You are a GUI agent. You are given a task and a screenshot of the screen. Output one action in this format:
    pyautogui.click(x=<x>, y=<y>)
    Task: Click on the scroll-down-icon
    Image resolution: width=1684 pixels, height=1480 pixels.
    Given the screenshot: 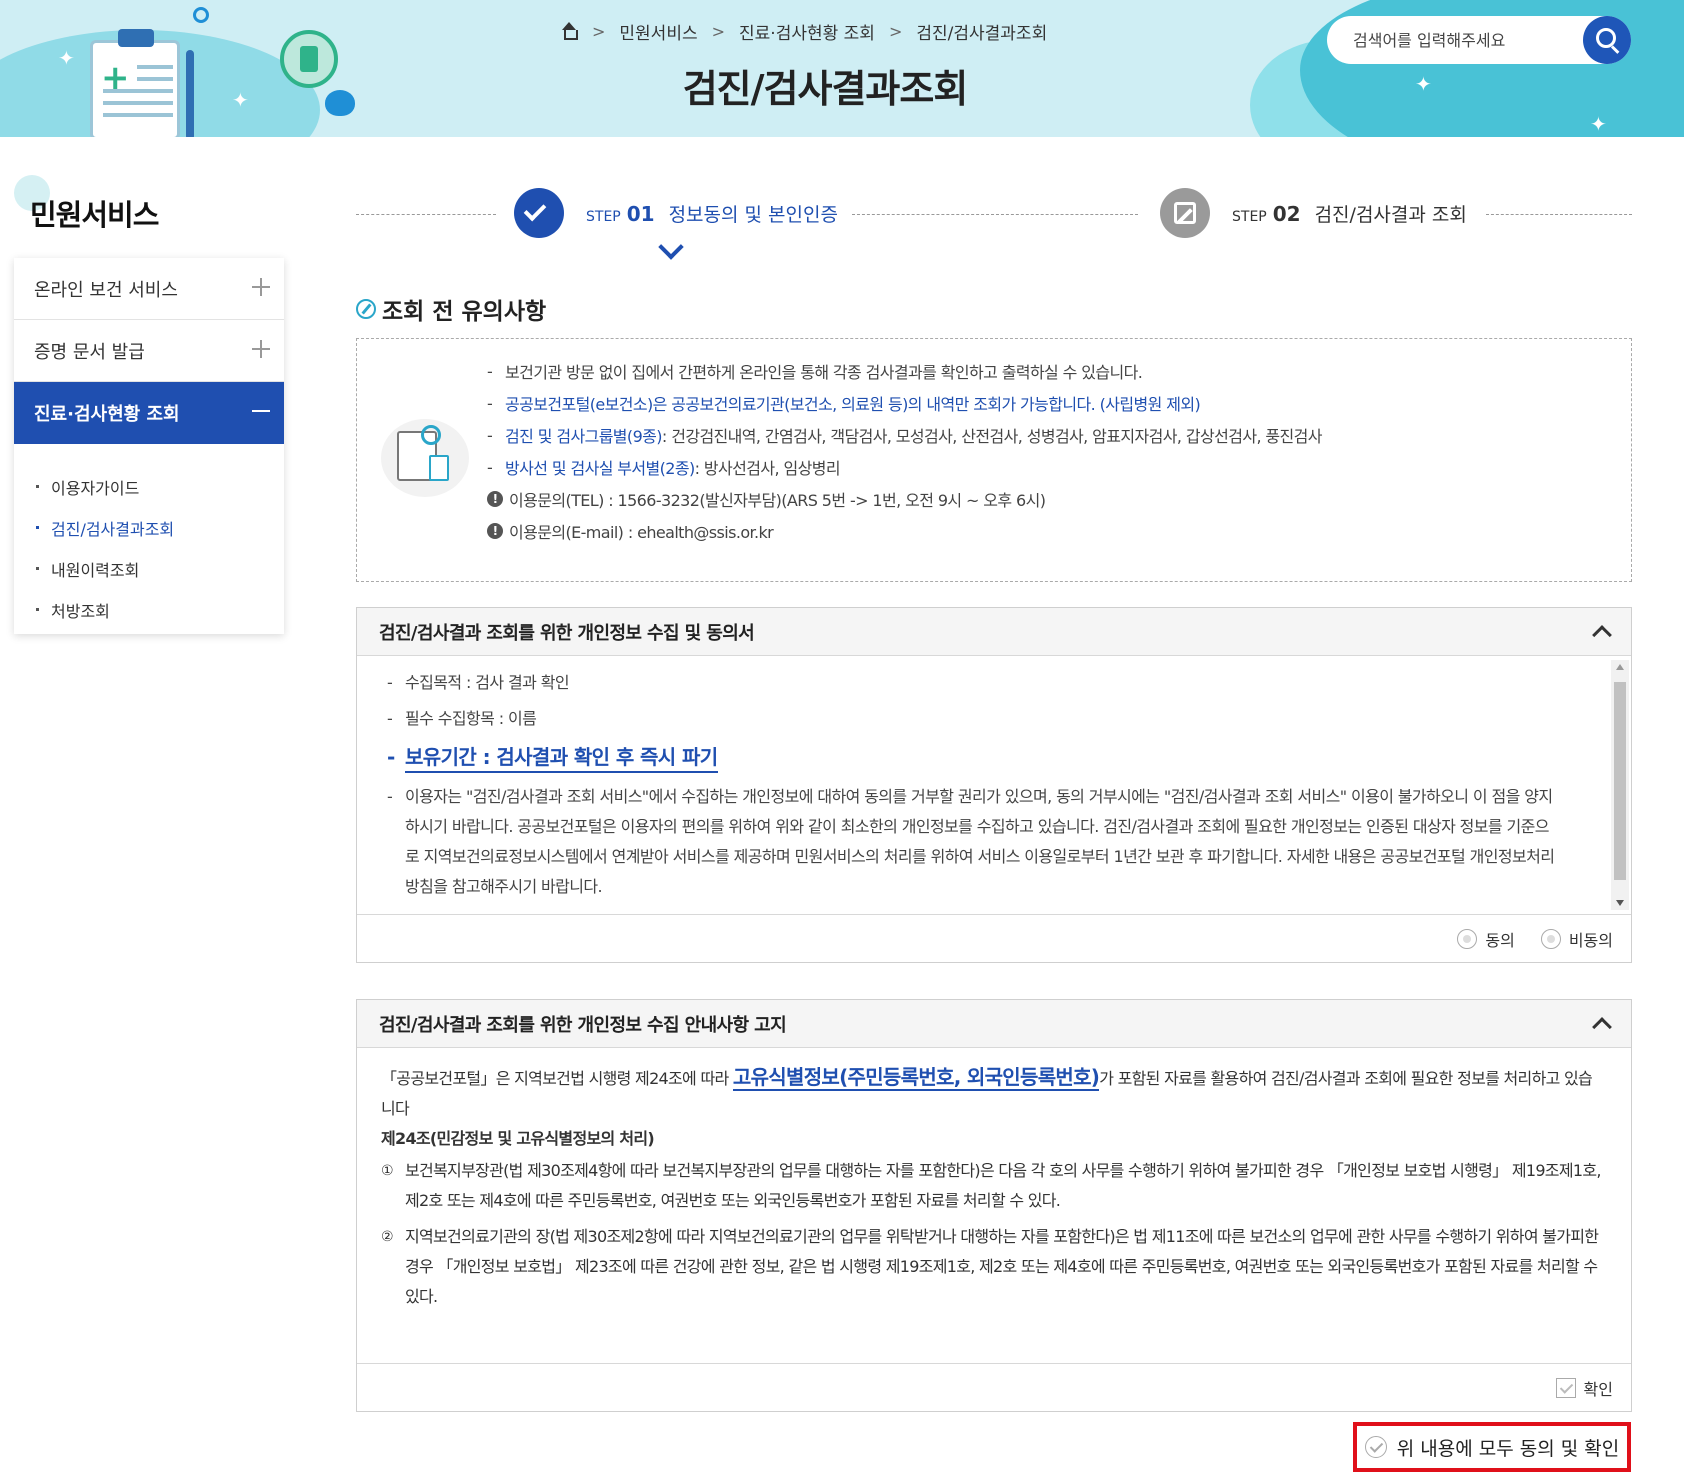 What is the action you would take?
    pyautogui.click(x=1620, y=903)
    